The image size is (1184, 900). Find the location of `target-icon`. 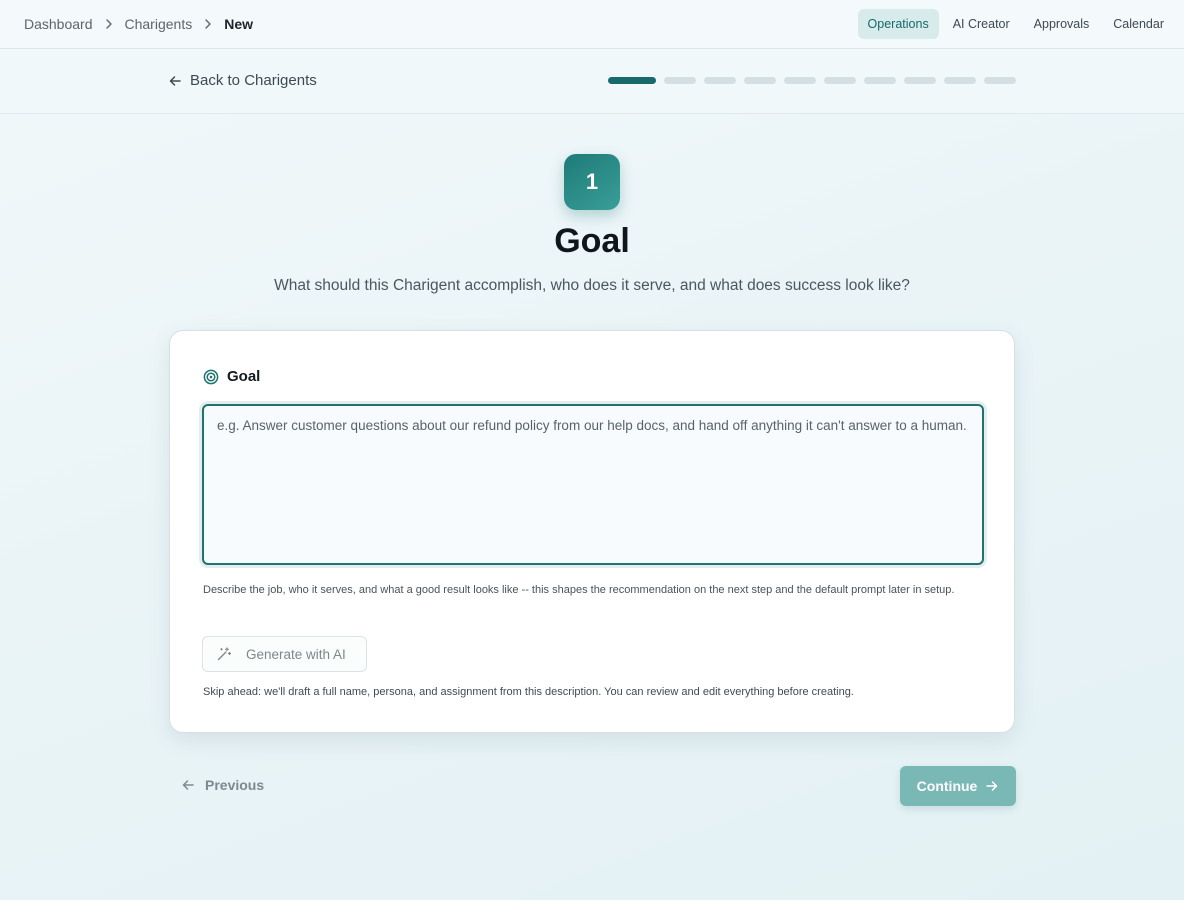

target-icon is located at coordinates (211, 377).